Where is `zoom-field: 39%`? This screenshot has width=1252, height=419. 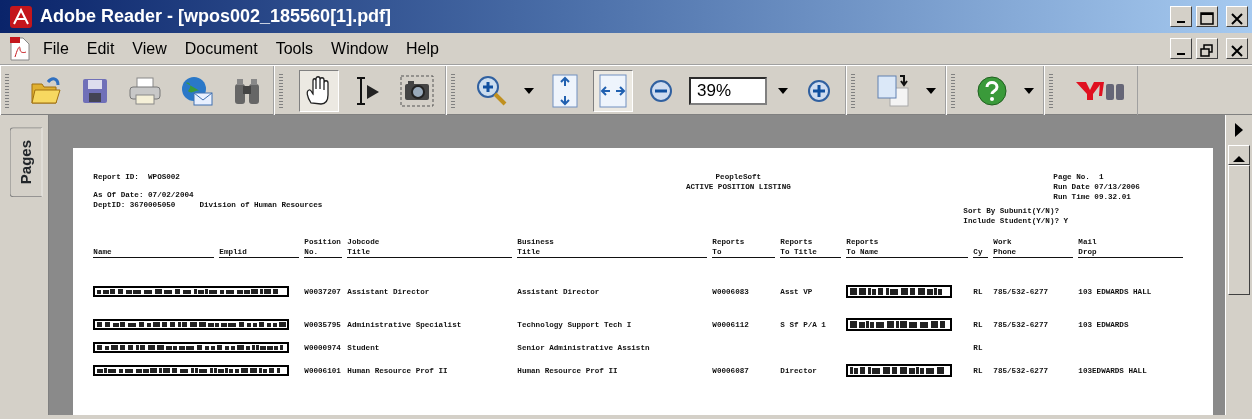 zoom-field: 39% is located at coordinates (728, 90).